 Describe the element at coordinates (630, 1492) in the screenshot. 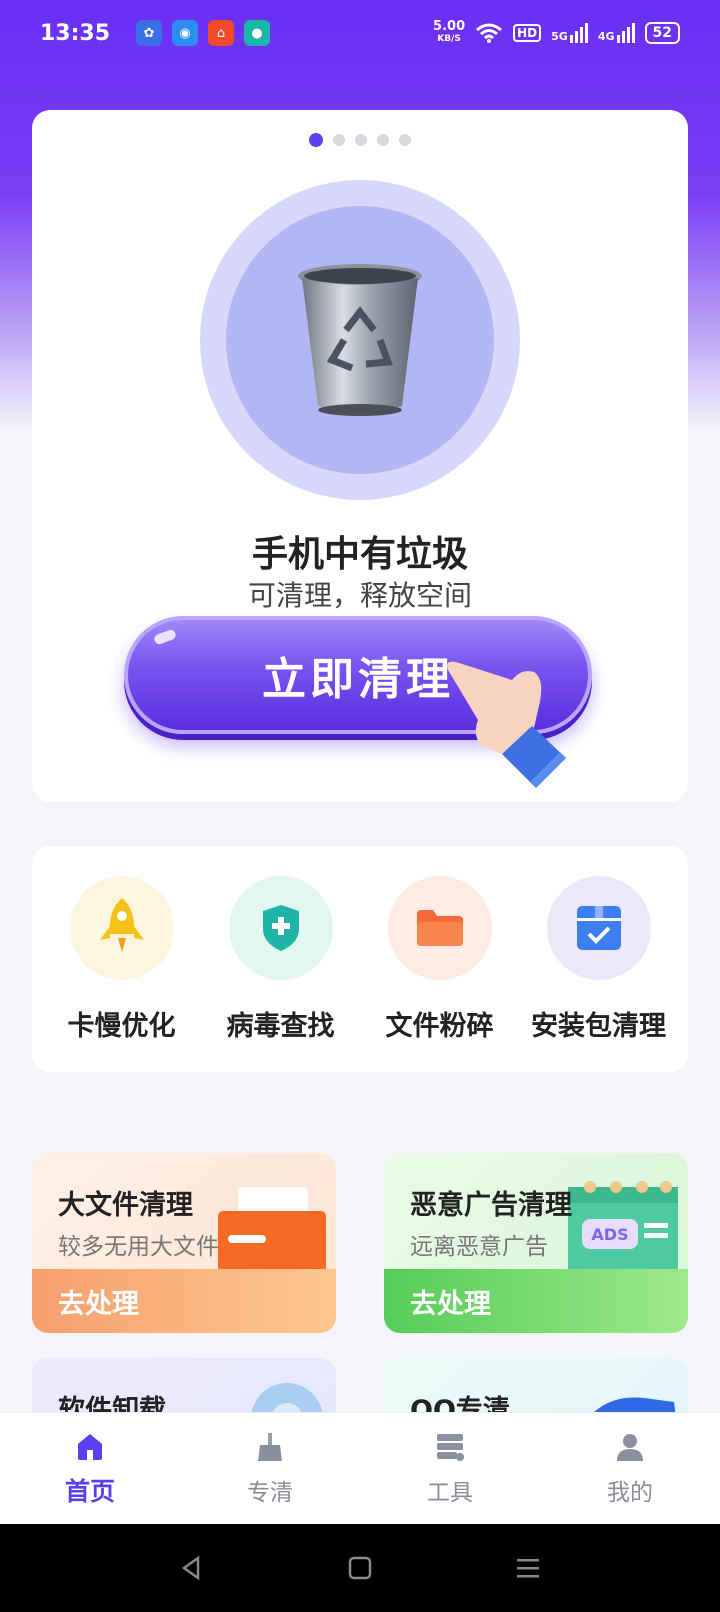

I see `nav-label: 我的` at that location.